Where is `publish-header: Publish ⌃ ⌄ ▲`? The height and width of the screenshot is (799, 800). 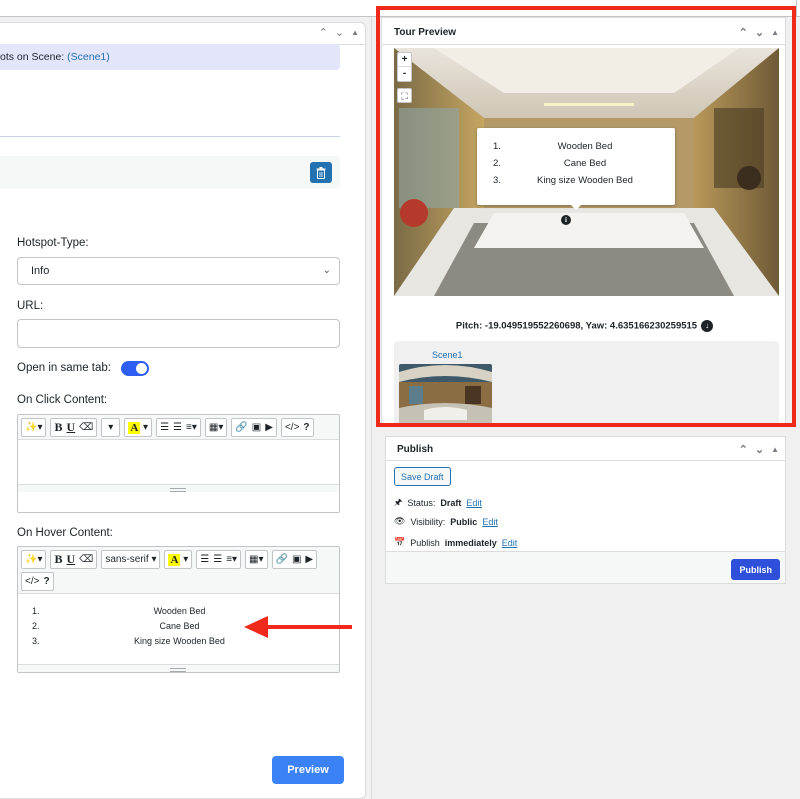 publish-header: Publish ⌃ ⌄ ▲ is located at coordinates (585, 449).